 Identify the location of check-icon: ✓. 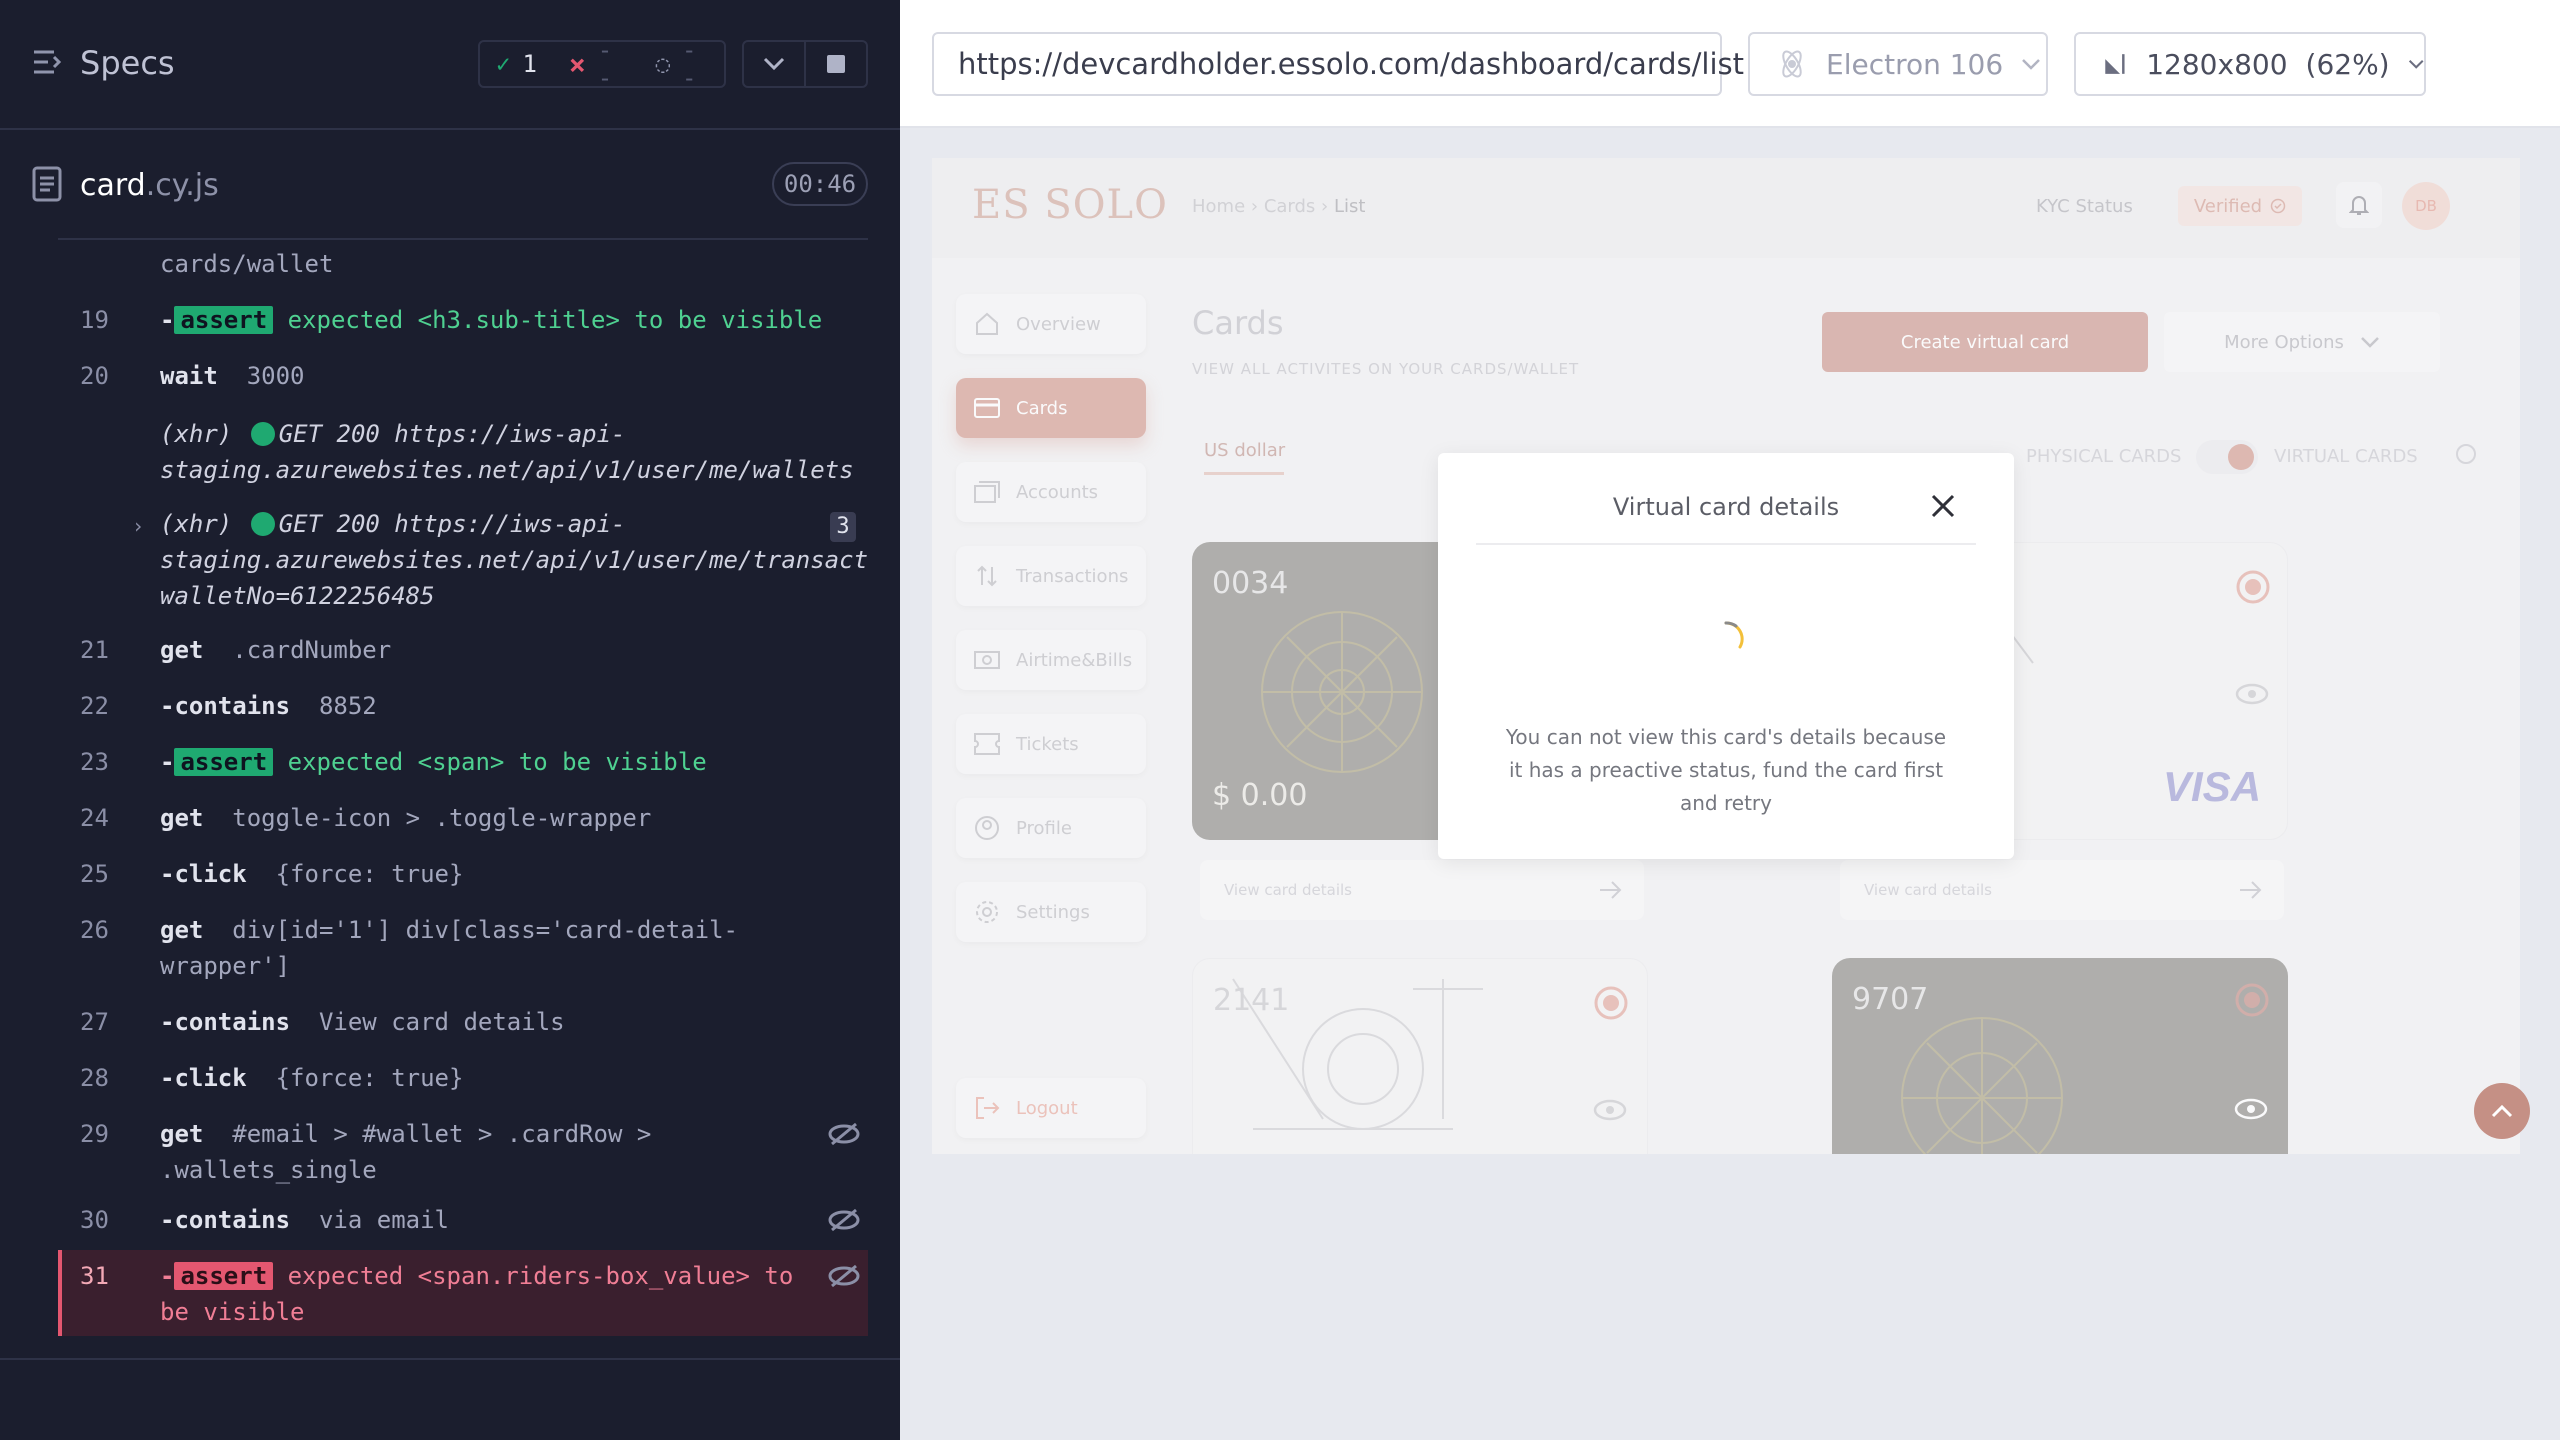
(503, 64).